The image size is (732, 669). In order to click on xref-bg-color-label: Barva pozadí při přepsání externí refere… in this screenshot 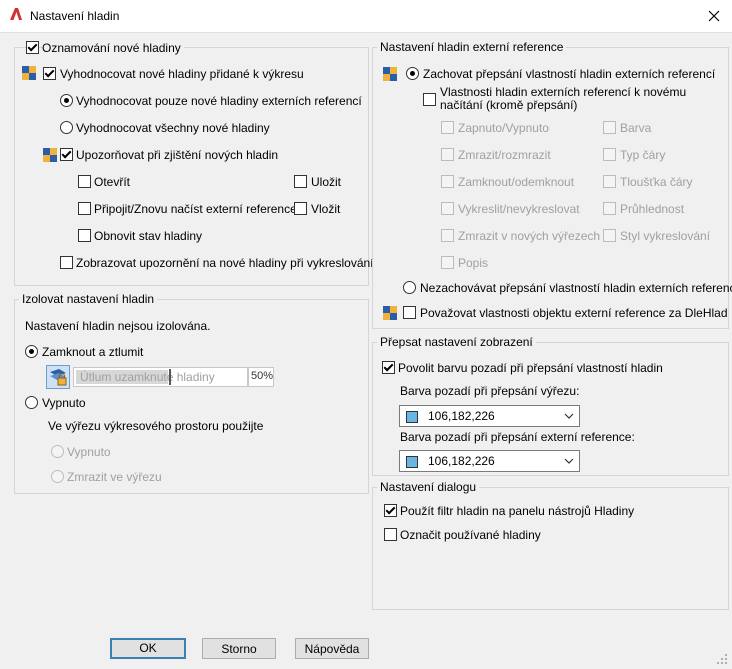, I will do `click(517, 437)`.